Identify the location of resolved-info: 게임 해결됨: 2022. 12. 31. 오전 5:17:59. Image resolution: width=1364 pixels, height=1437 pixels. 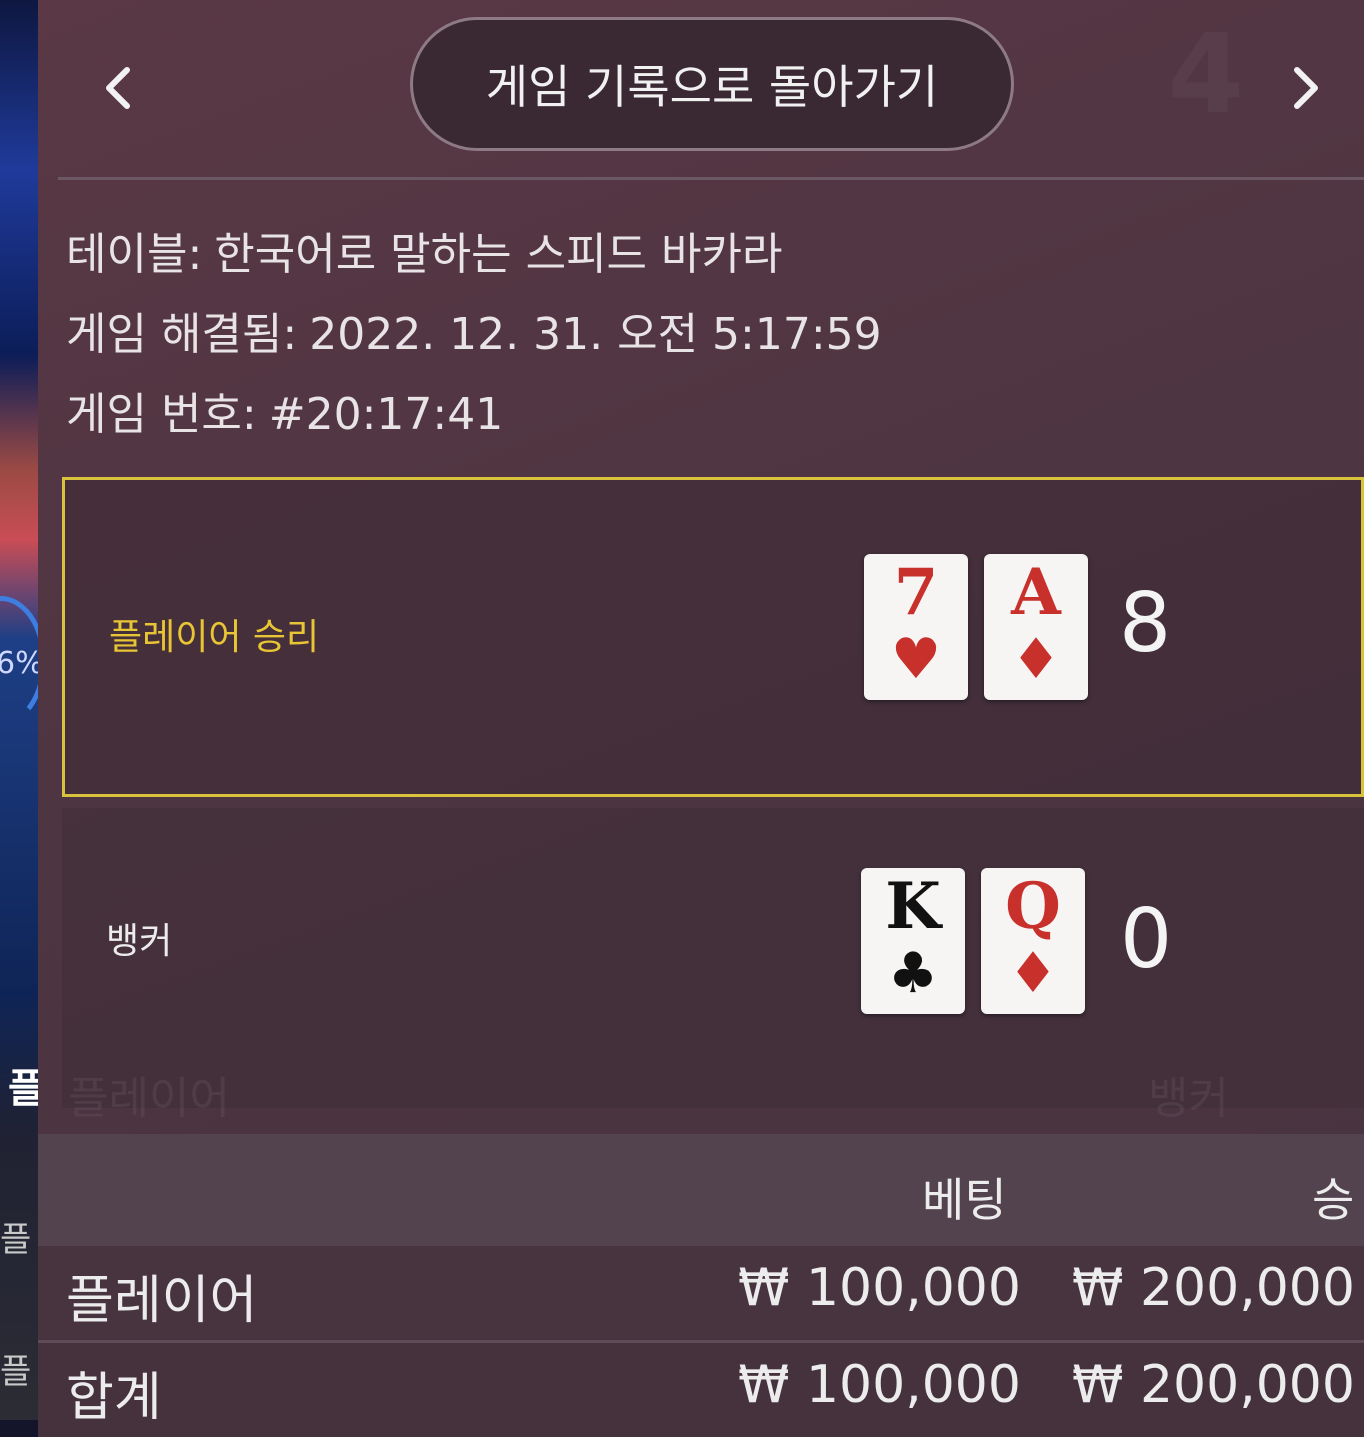
(474, 330).